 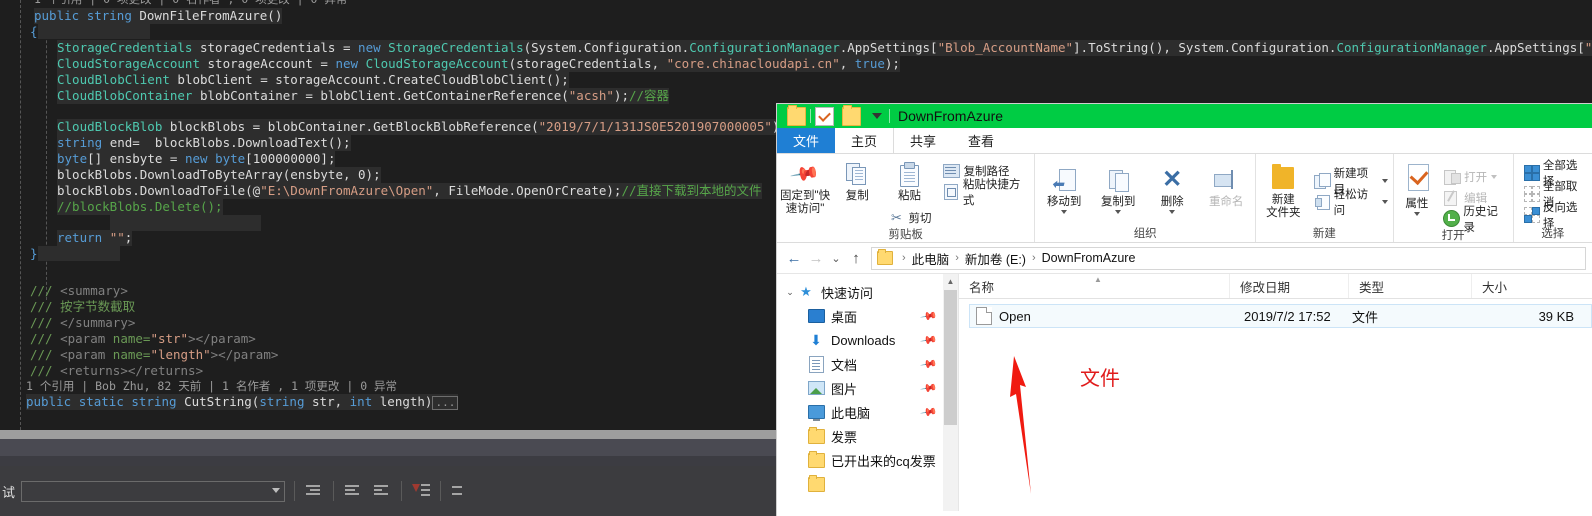 What do you see at coordinates (353, 491) in the screenshot?
I see `outdent-icon` at bounding box center [353, 491].